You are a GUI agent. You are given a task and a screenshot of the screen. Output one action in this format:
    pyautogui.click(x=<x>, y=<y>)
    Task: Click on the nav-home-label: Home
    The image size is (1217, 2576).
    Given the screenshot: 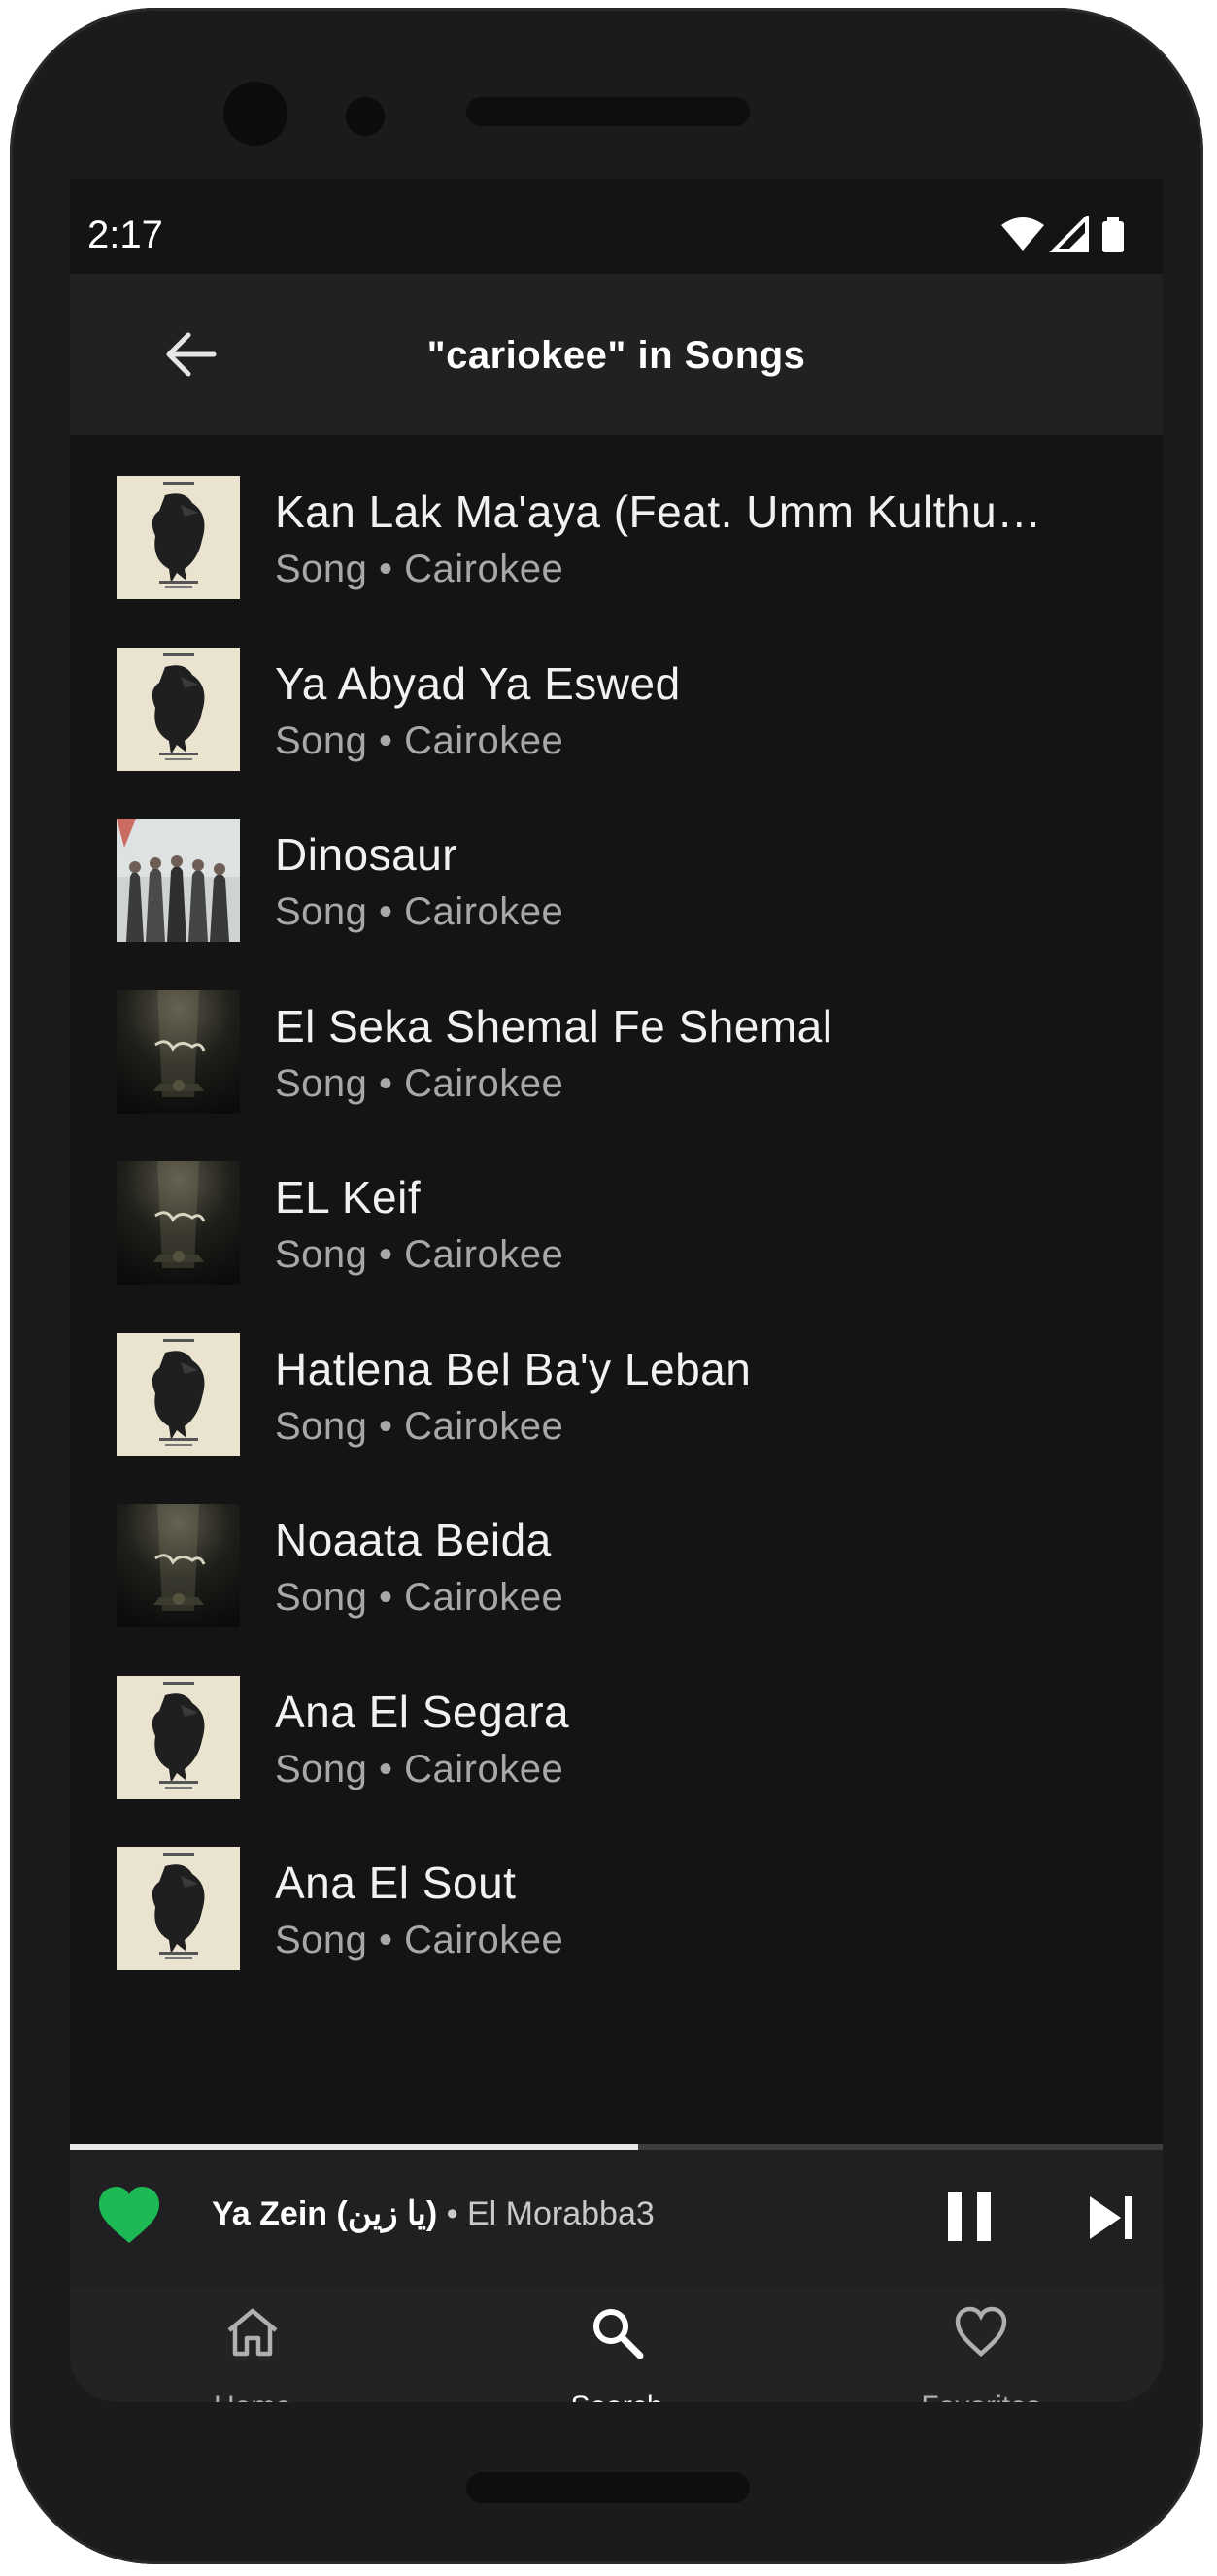 What is the action you would take?
    pyautogui.click(x=252, y=2397)
    